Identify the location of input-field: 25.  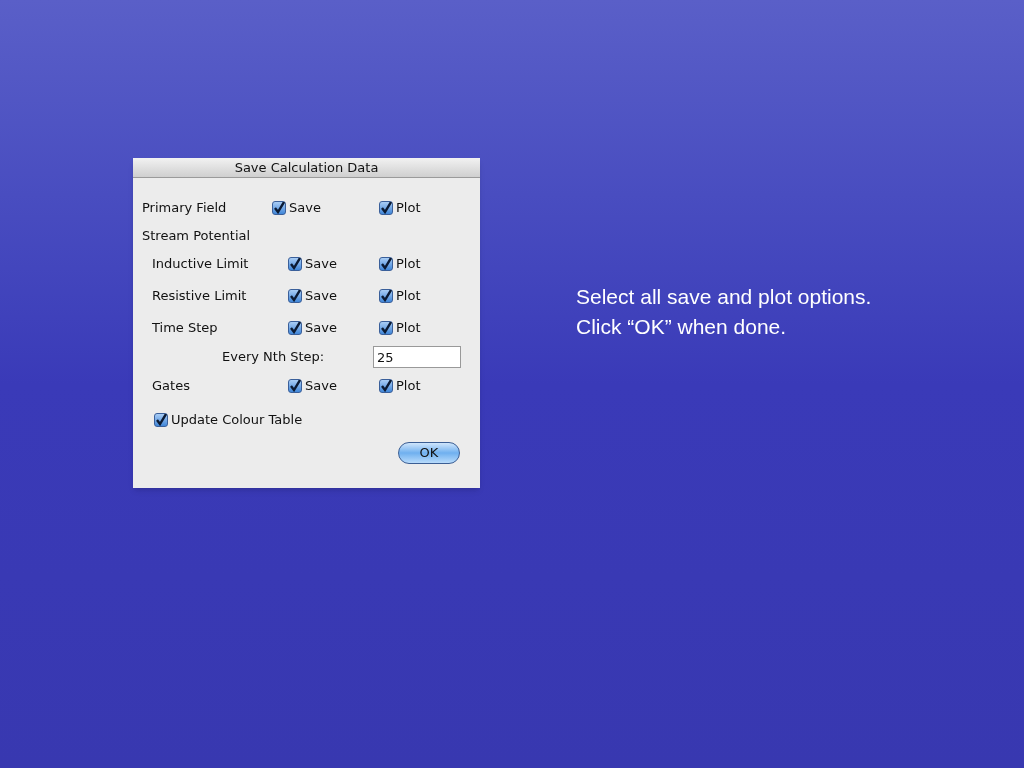
(417, 357).